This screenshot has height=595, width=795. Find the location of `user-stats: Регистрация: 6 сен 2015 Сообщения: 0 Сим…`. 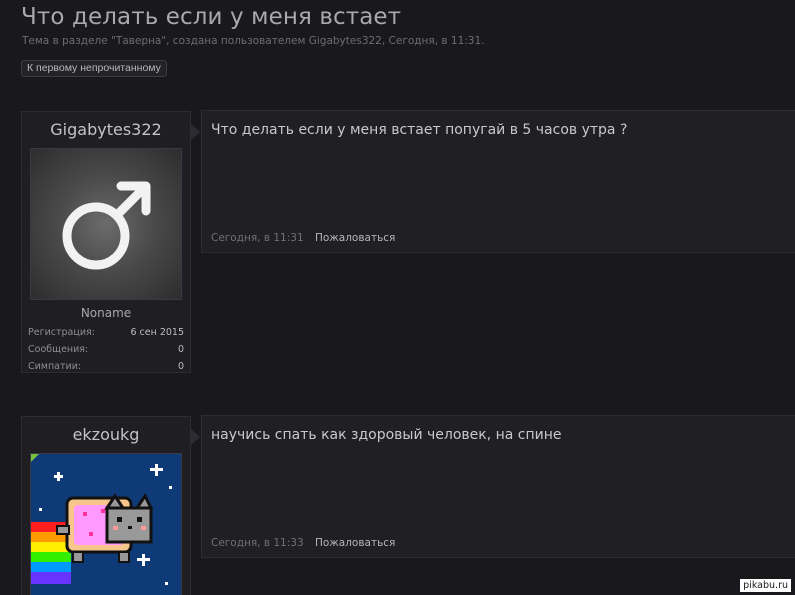

user-stats: Регистрация: 6 сен 2015 Сообщения: 0 Сим… is located at coordinates (106, 348).